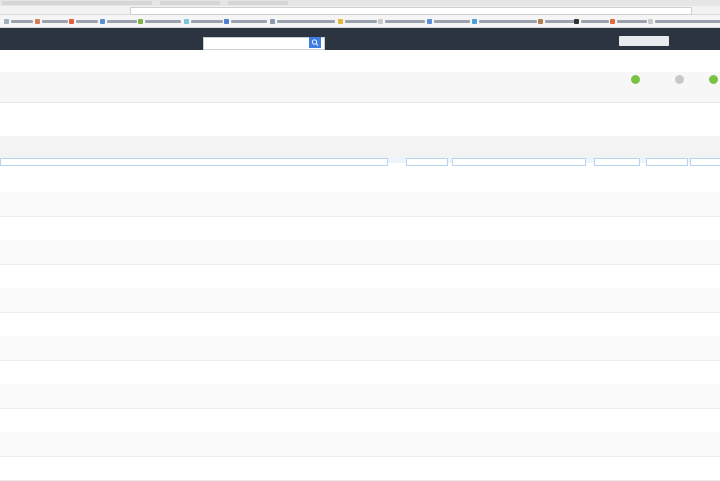 Image resolution: width=720 pixels, height=481 pixels. What do you see at coordinates (360, 147) in the screenshot?
I see `table-header` at bounding box center [360, 147].